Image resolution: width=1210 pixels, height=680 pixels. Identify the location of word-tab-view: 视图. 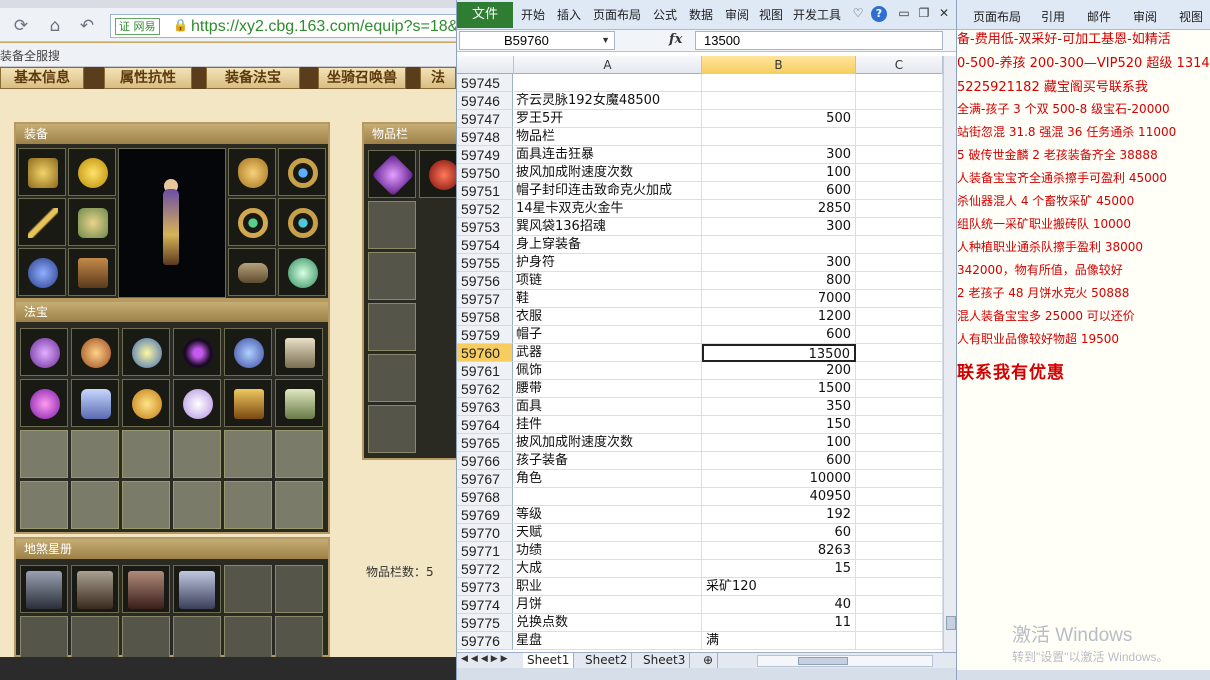
(1191, 16).